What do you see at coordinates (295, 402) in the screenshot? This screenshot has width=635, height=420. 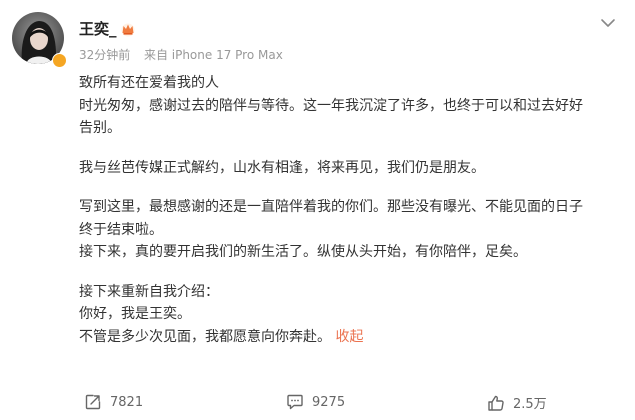 I see `comment-icon` at bounding box center [295, 402].